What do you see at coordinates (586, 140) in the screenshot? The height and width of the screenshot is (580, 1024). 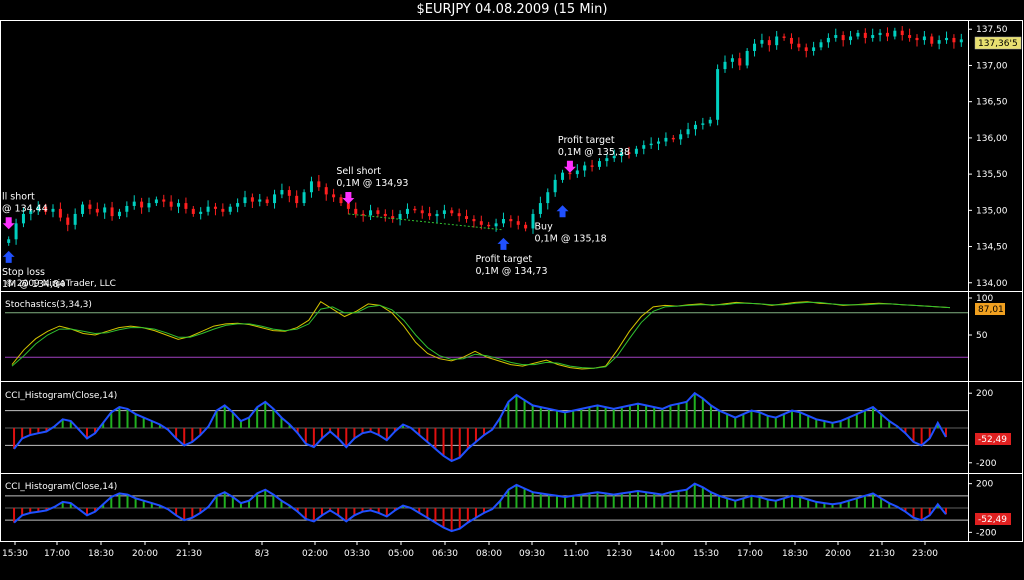 I see `trade-annotation: Profit target` at bounding box center [586, 140].